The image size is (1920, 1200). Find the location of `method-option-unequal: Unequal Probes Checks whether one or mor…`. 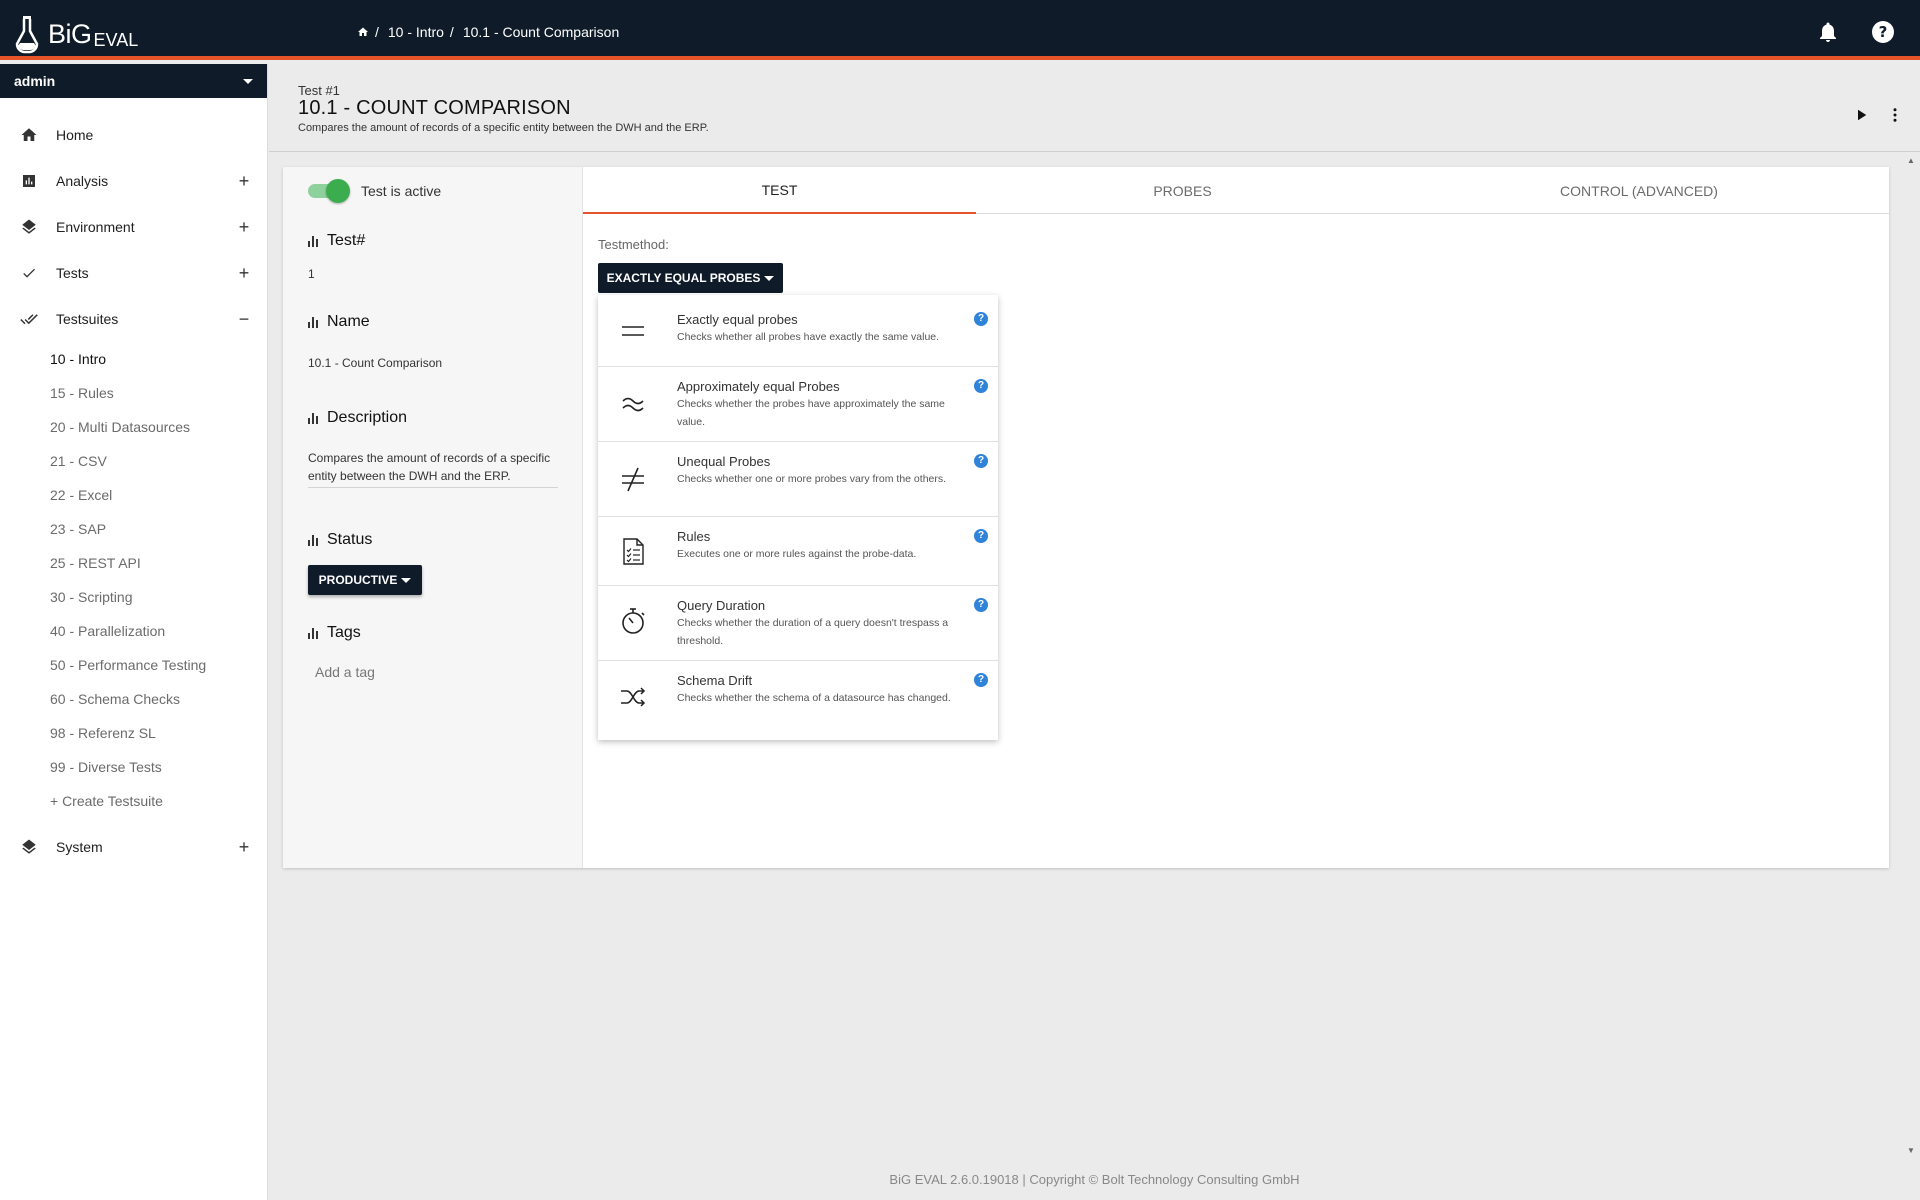

method-option-unequal: Unequal Probes Checks whether one or mor… is located at coordinates (798, 479).